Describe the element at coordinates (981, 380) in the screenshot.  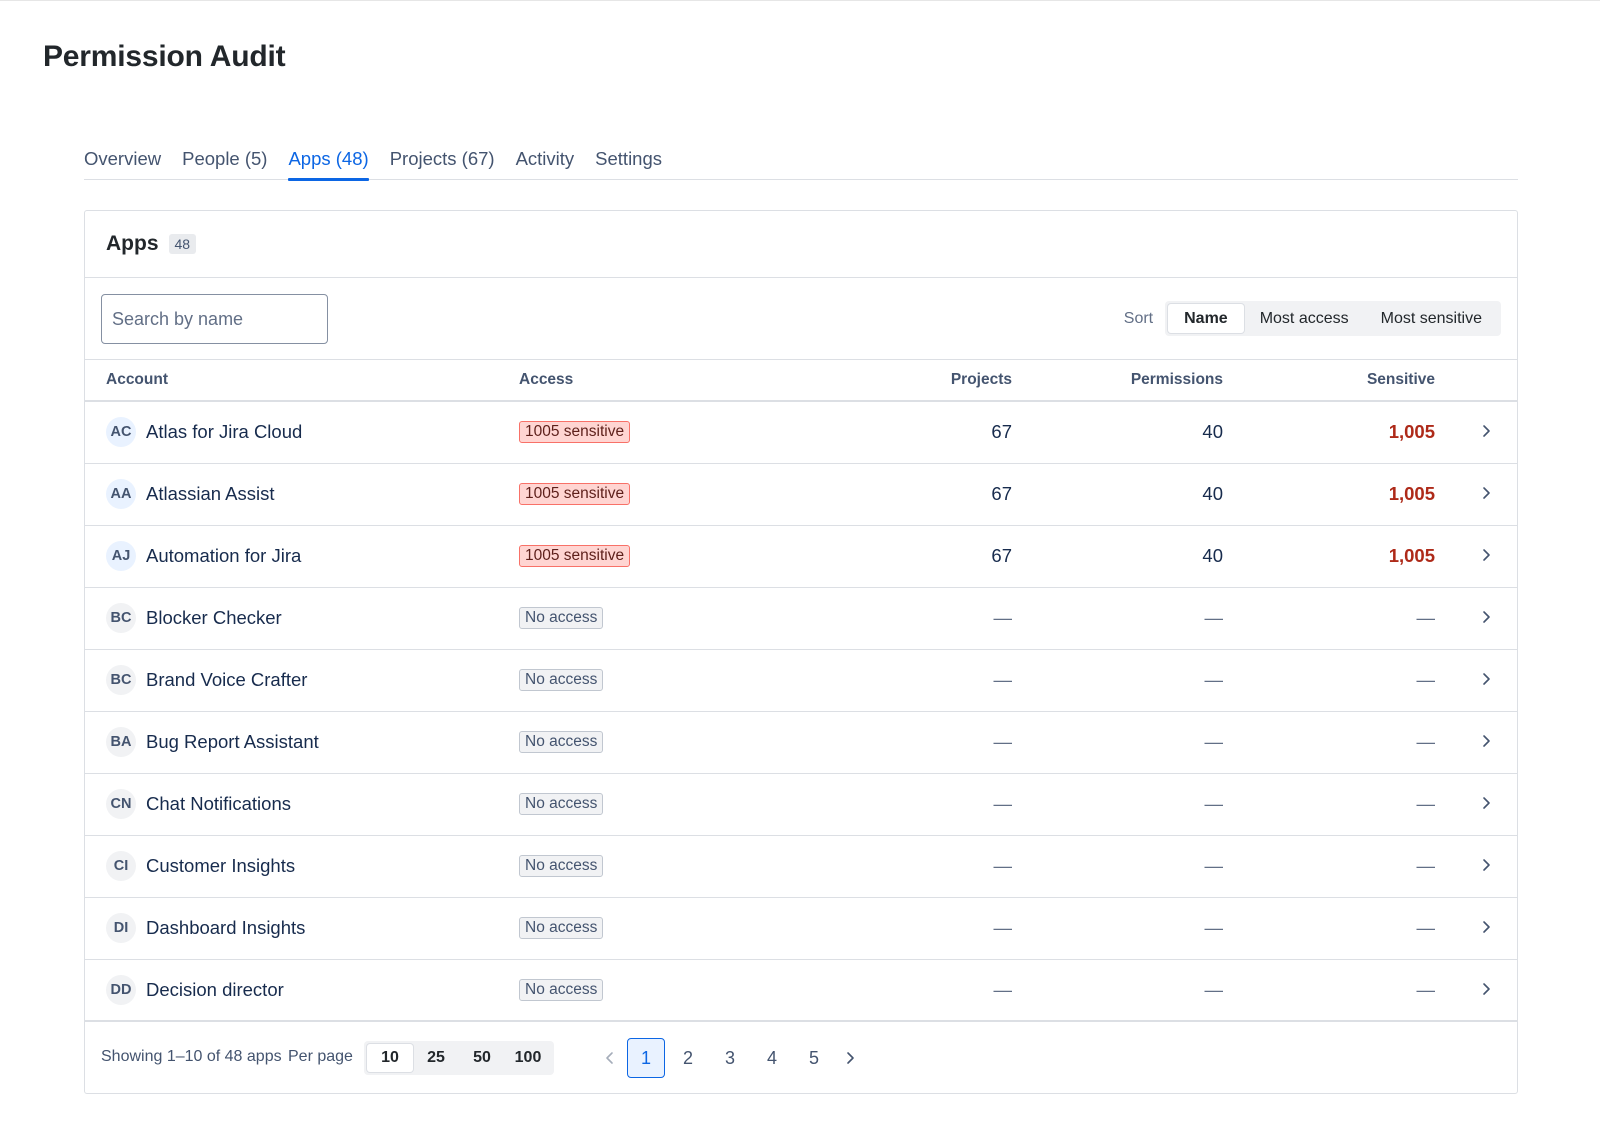
I see `header-projects: Projects` at that location.